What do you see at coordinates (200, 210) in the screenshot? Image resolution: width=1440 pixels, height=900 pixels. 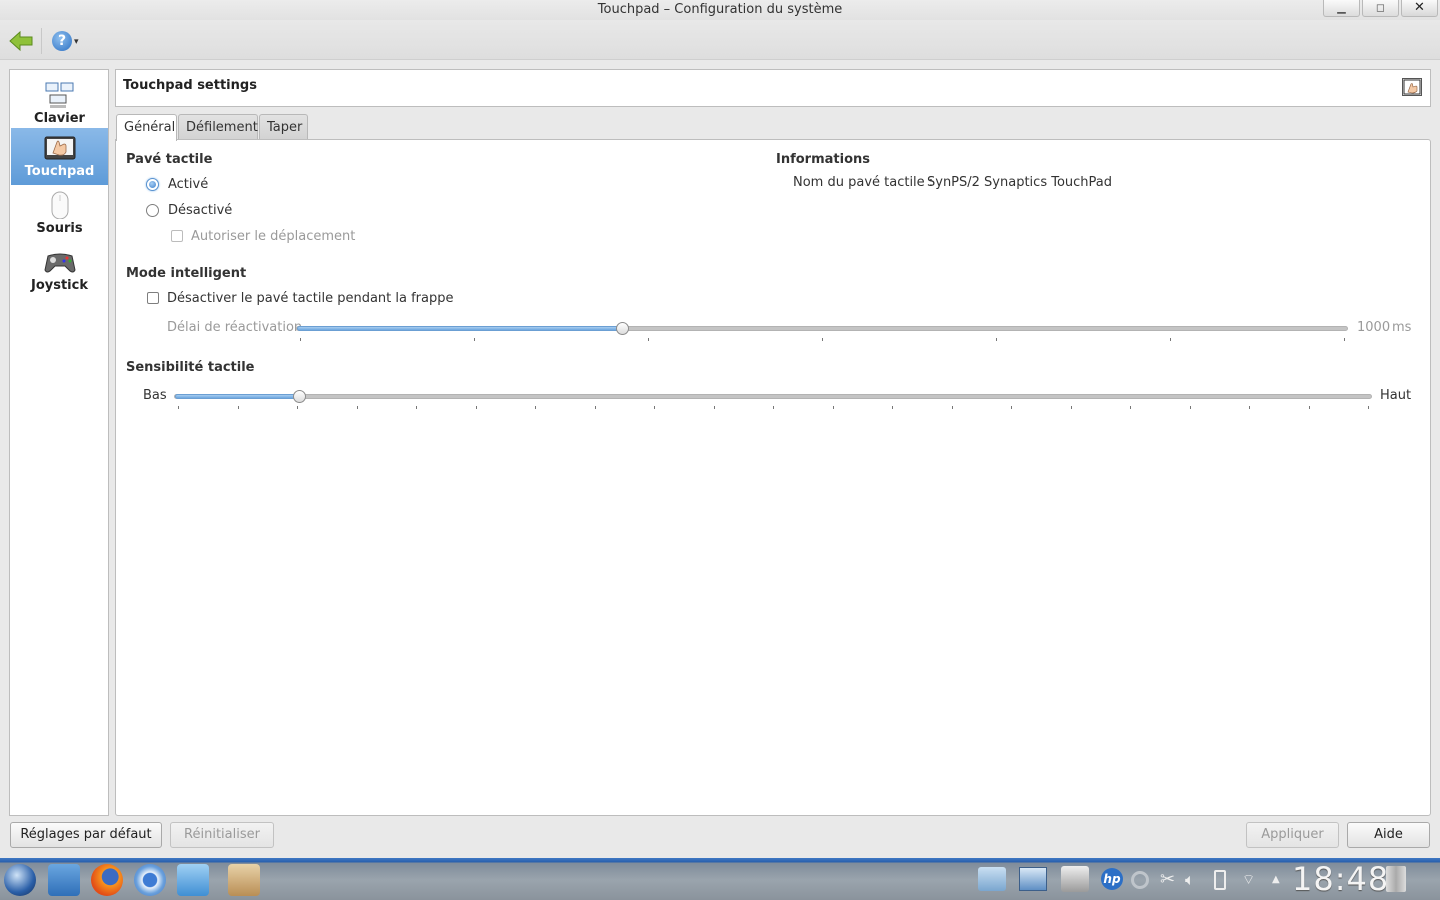 I see `disabled-radio-label: Désactivé` at bounding box center [200, 210].